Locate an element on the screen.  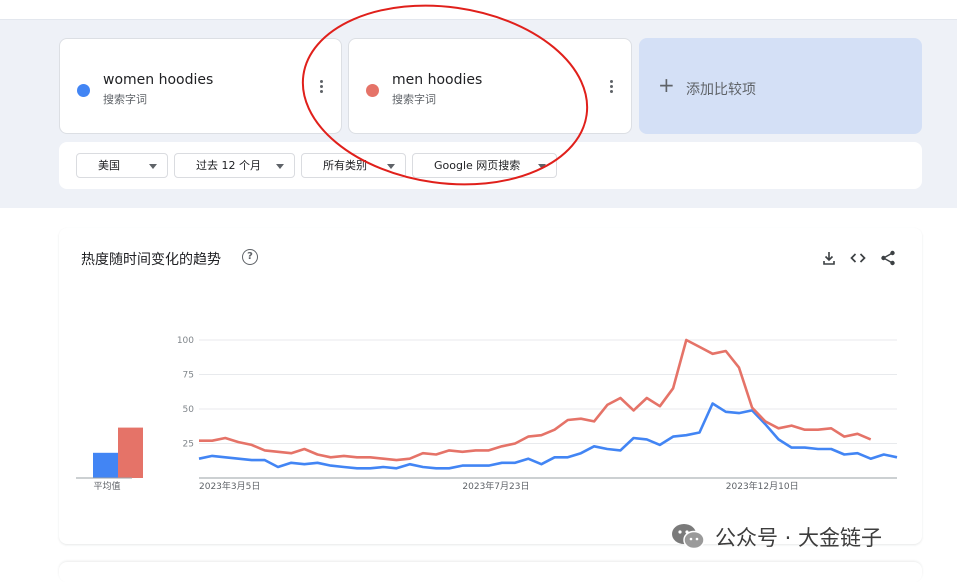
search-property-dropdown: Google 网页搜索 is located at coordinates (484, 165).